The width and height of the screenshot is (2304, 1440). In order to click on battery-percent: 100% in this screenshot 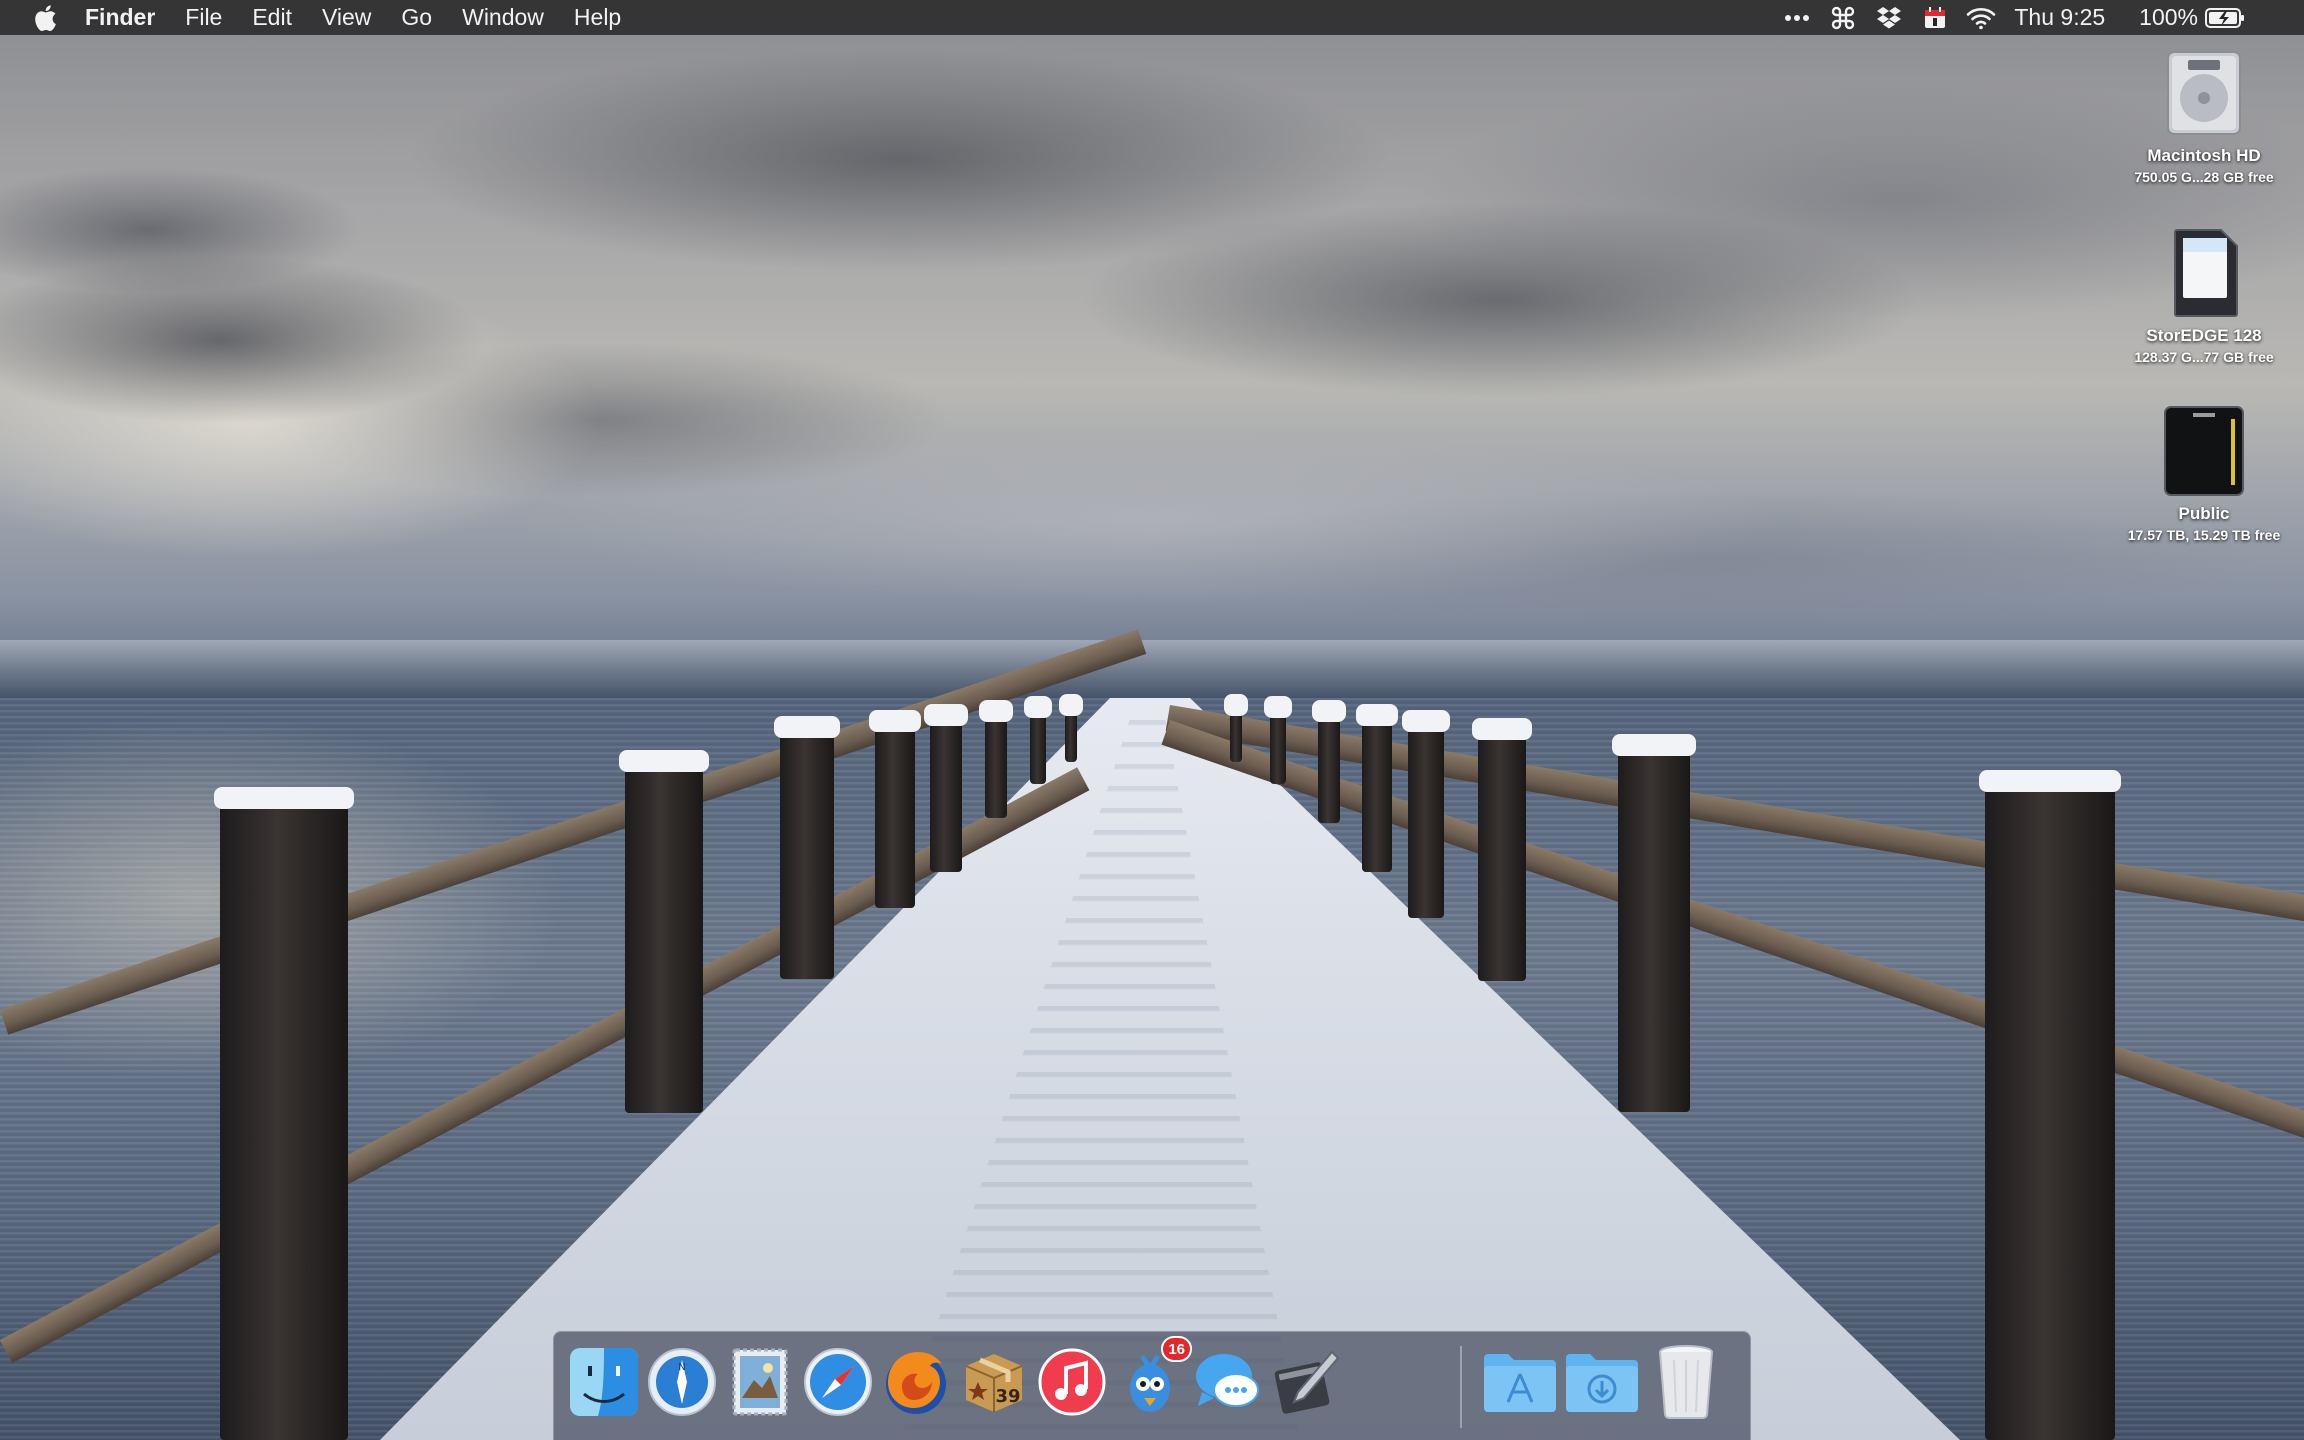, I will do `click(2168, 17)`.